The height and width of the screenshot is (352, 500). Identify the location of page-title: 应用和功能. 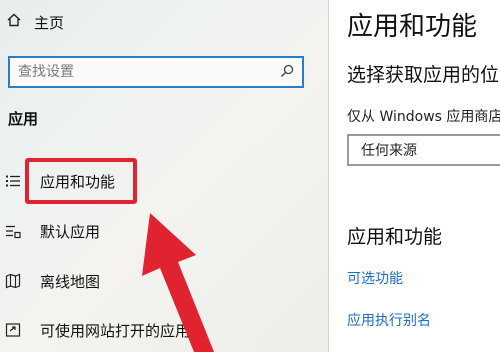
(412, 27).